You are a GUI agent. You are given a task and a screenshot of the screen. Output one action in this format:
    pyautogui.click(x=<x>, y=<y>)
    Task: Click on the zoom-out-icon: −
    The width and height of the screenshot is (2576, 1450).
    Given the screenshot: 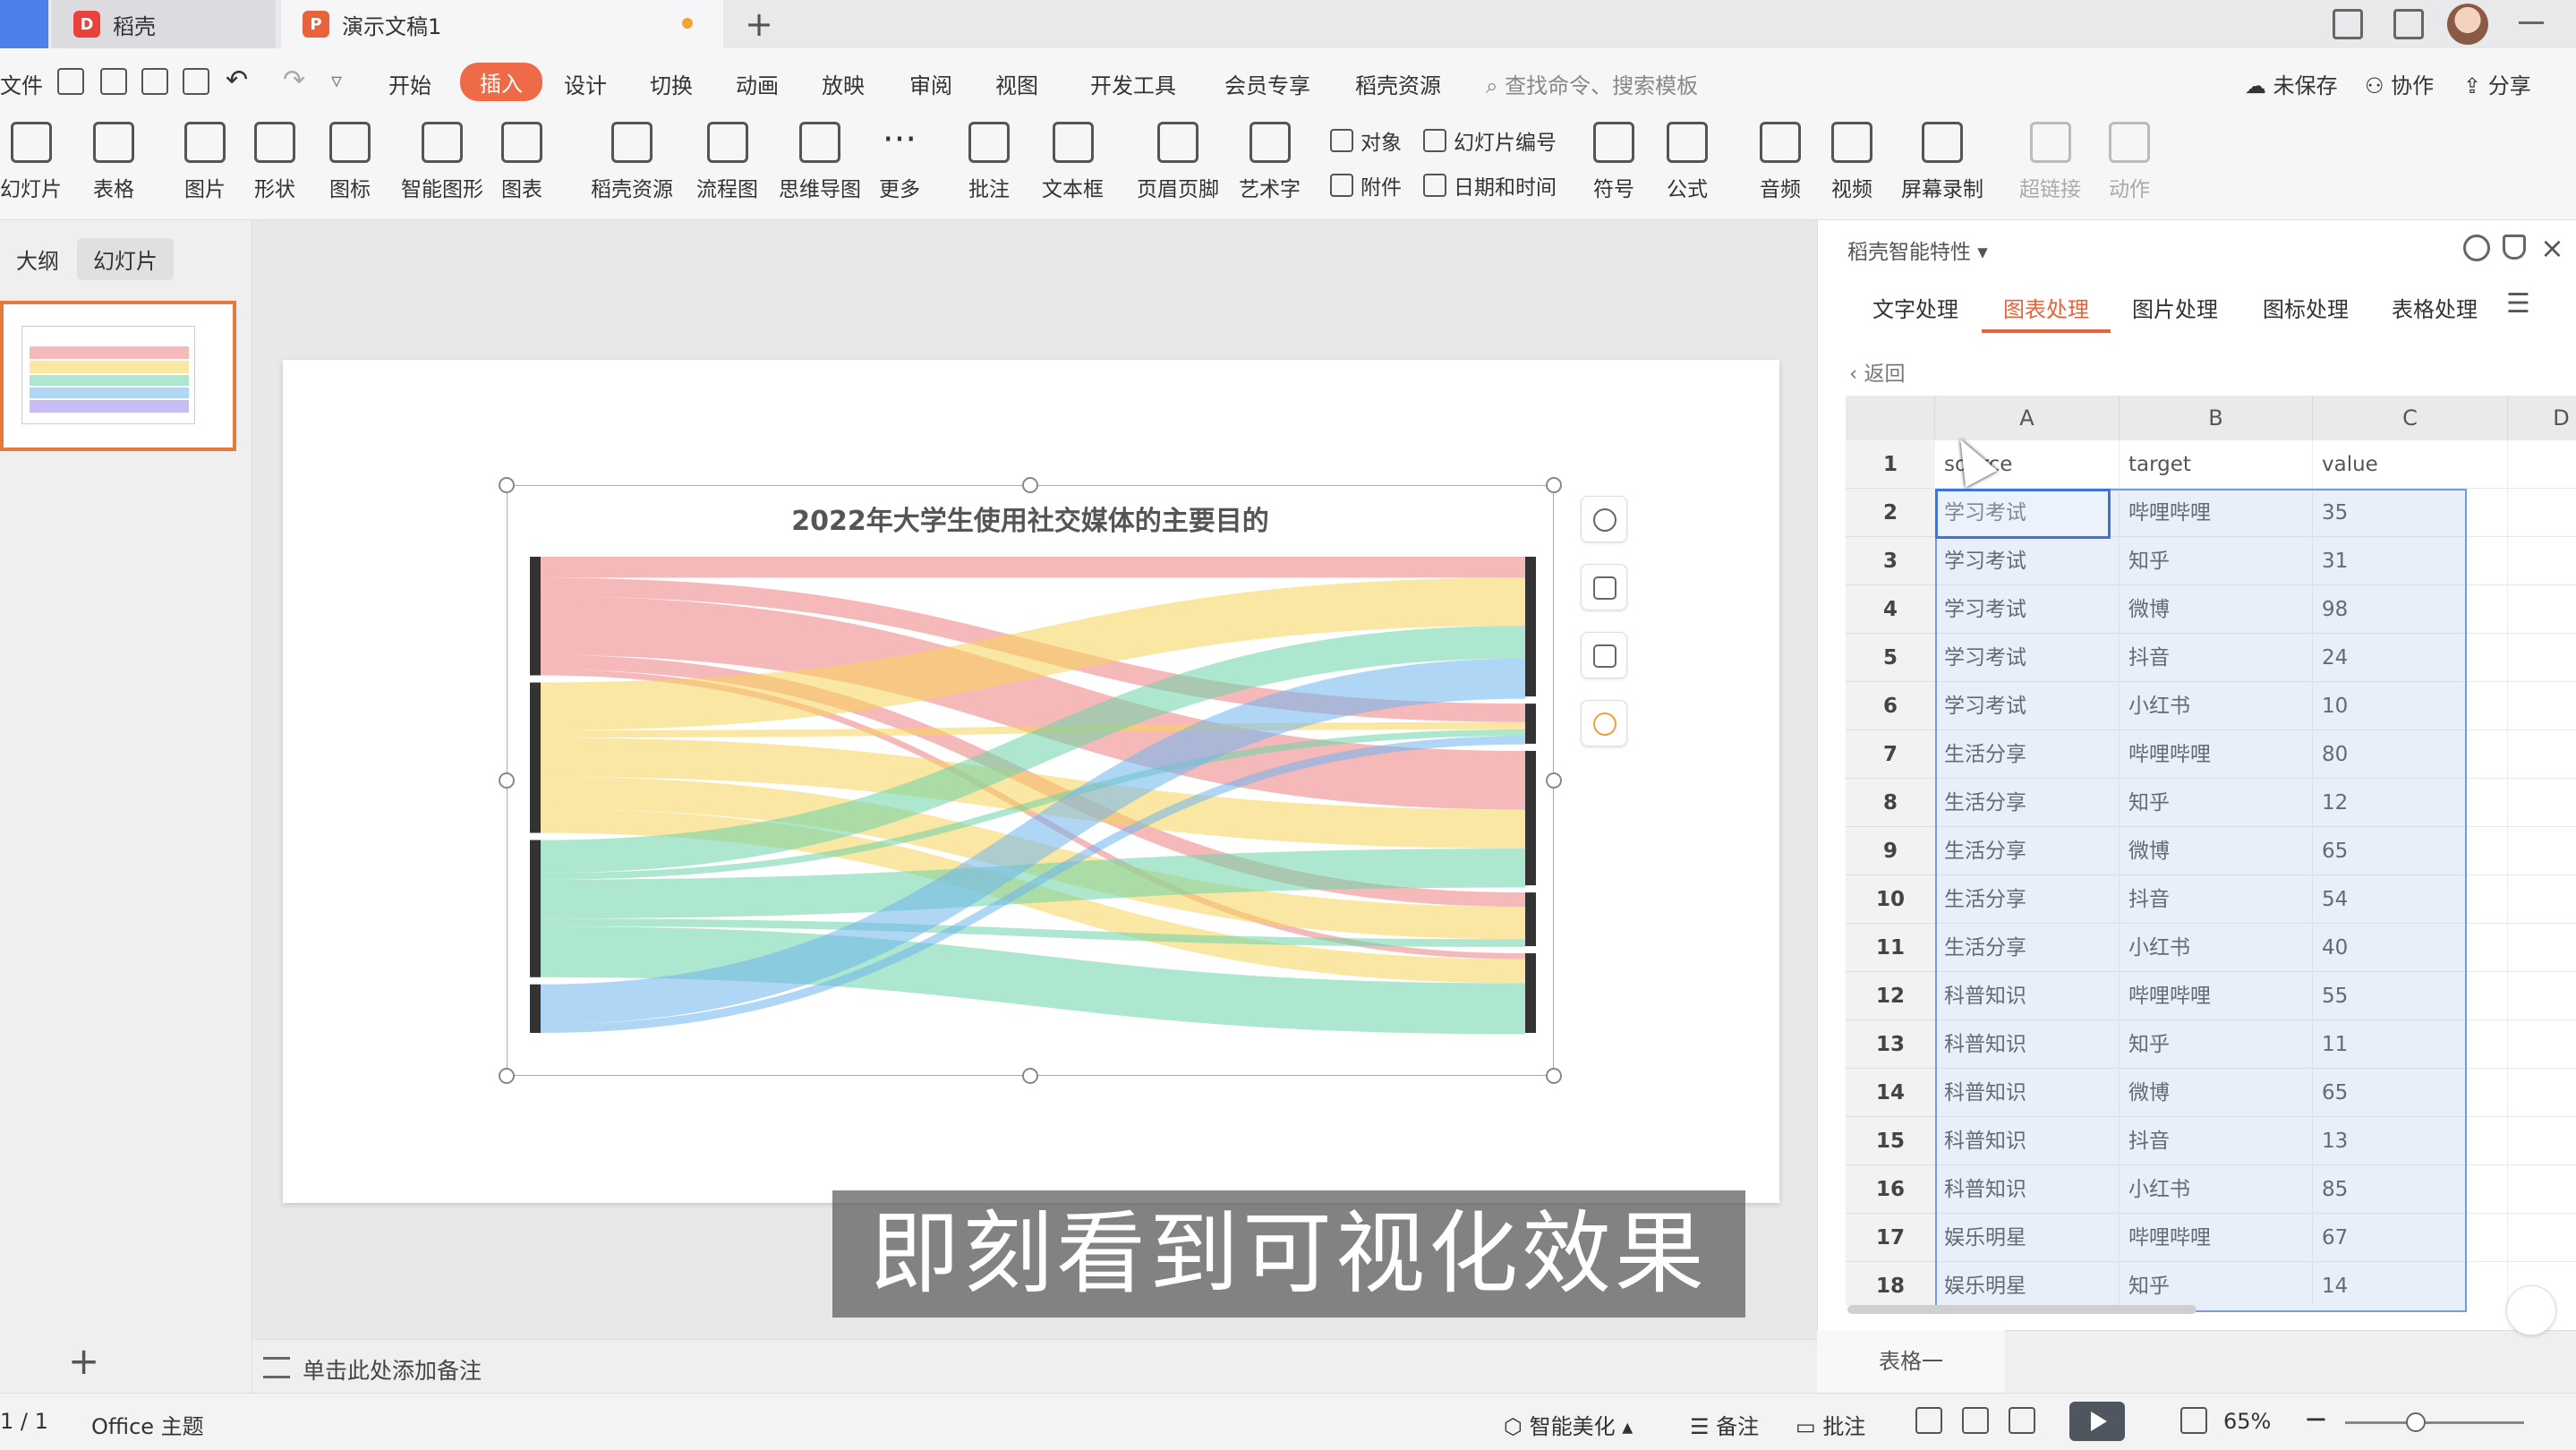 What is the action you would take?
    pyautogui.click(x=2316, y=1419)
    